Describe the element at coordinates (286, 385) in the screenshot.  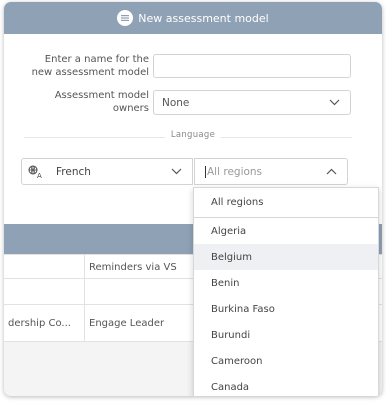
I see `region-option: Canada` at that location.